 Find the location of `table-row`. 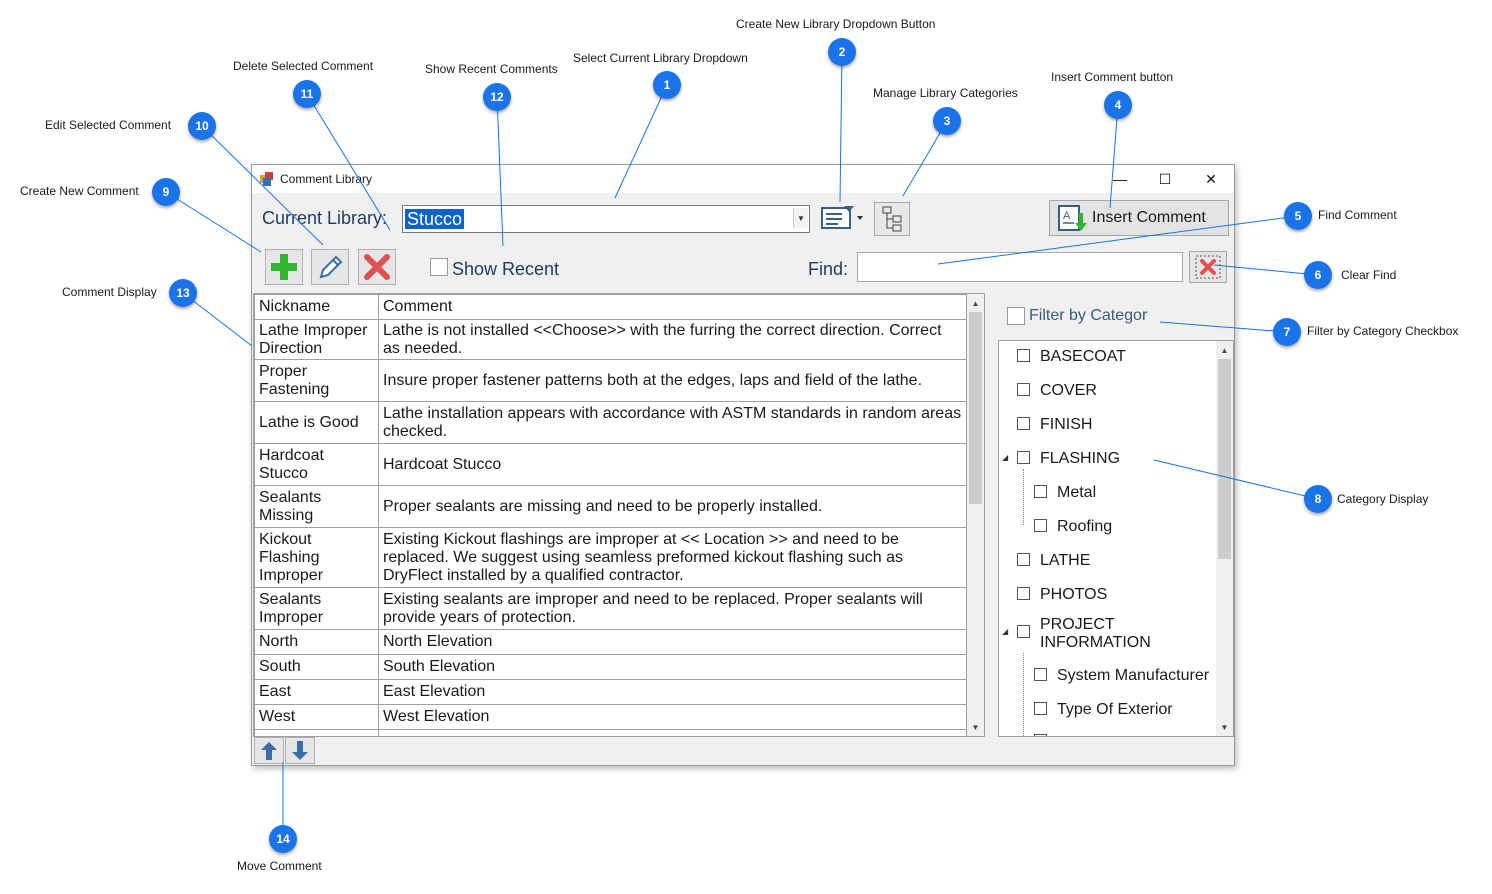

table-row is located at coordinates (610, 732).